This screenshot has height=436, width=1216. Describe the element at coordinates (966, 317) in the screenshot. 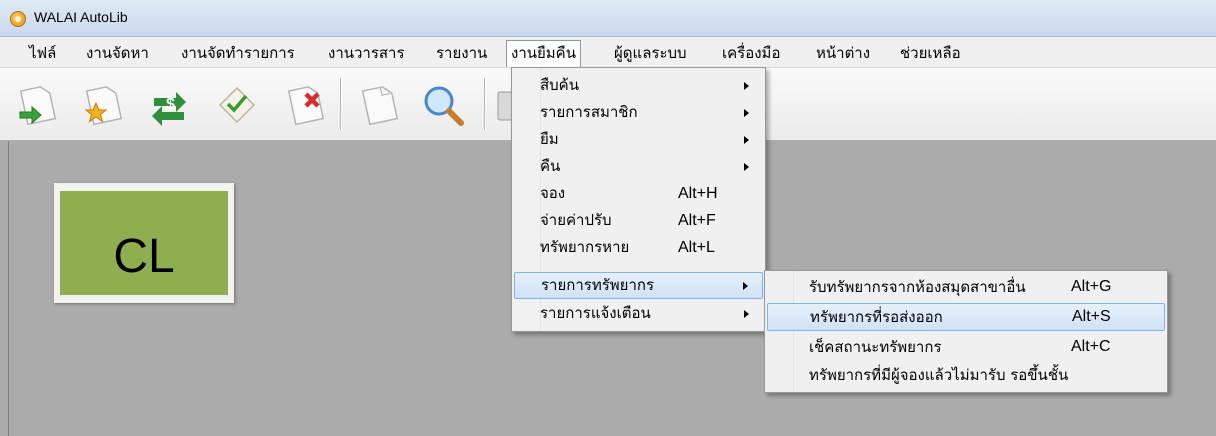

I see `submenu-item-pending-dispatch: ทรัพยากรที่รอส่งออก Alt+S` at that location.